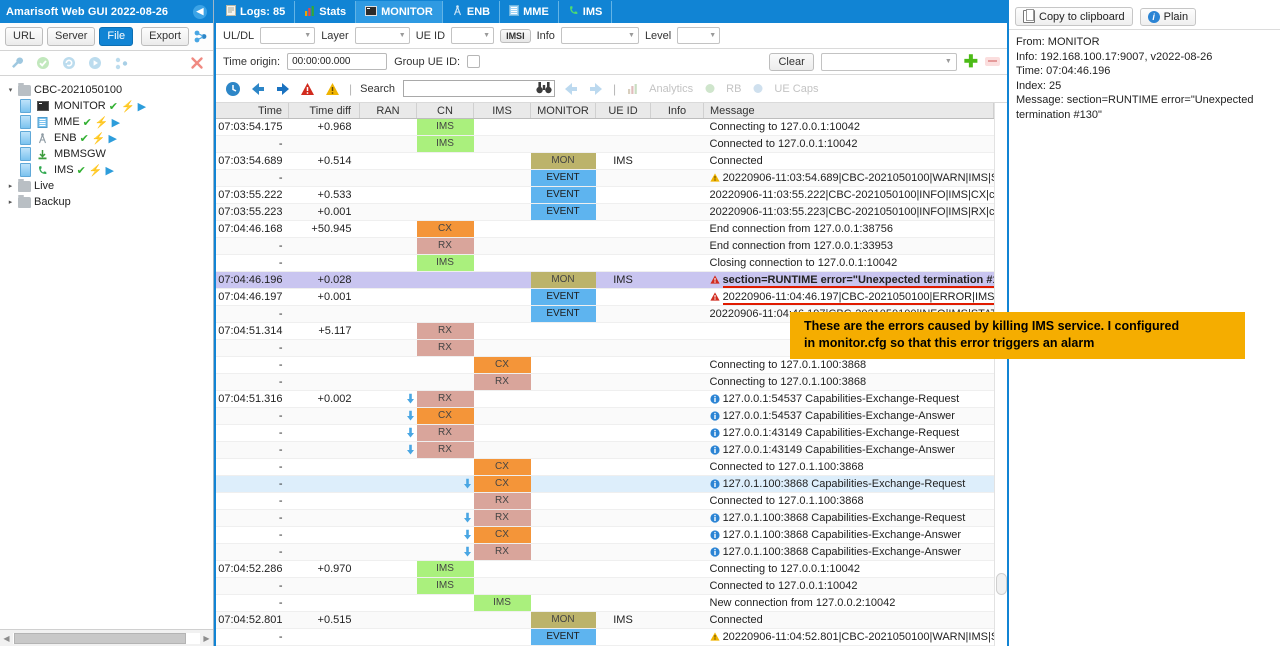  What do you see at coordinates (382, 35) in the screenshot?
I see `layer-select: ▼` at bounding box center [382, 35].